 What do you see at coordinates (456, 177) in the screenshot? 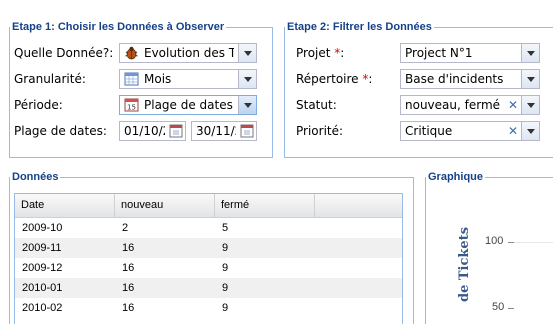
I see `chart-legend: Graphique` at bounding box center [456, 177].